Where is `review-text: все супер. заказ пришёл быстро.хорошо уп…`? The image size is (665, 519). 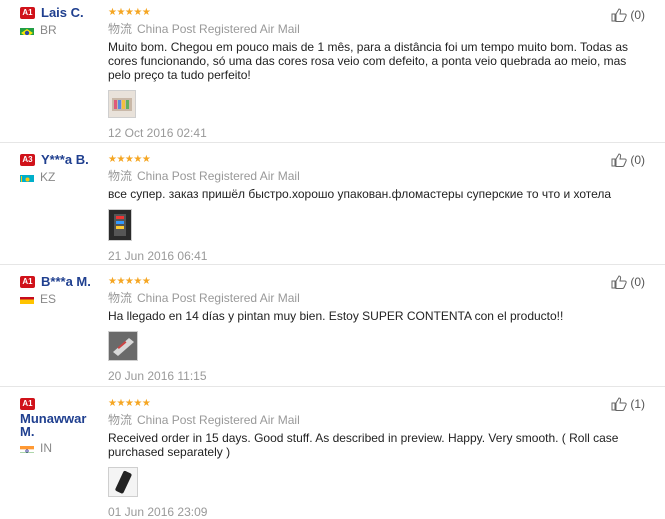
review-text: все супер. заказ пришёл быстро.хорошо уп… is located at coordinates (373, 194).